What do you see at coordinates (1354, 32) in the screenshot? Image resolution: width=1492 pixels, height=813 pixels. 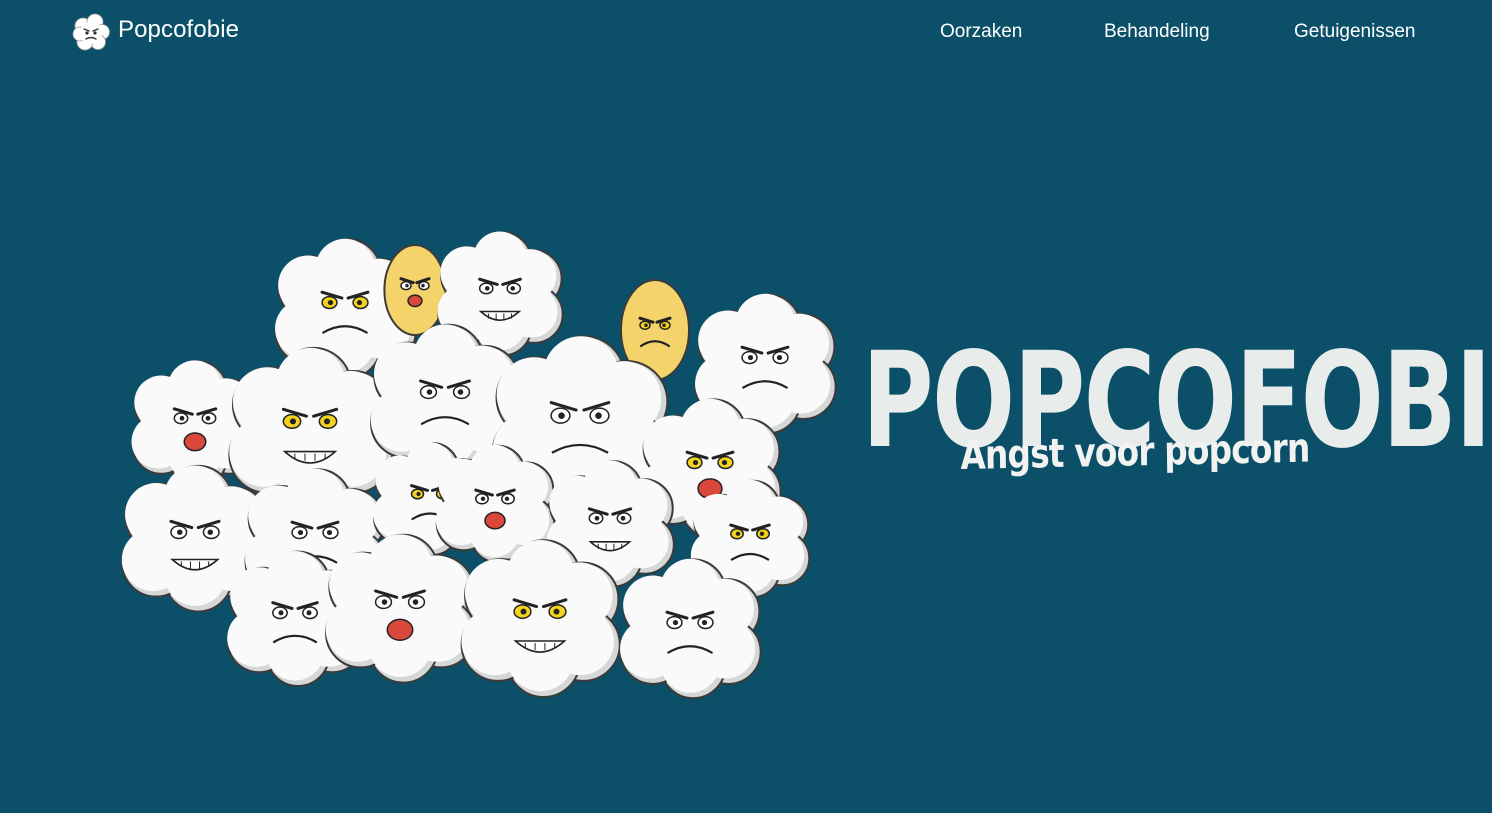 I see `nav-link-getuigenissen: Getuigenissen` at bounding box center [1354, 32].